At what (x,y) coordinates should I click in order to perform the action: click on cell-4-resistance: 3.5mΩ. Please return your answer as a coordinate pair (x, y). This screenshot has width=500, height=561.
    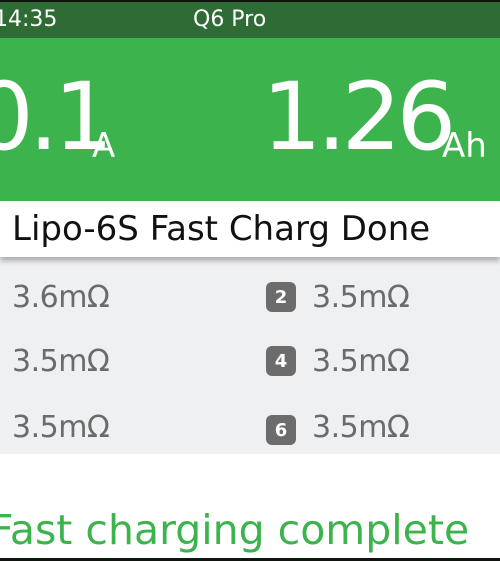
    Looking at the image, I should click on (361, 361).